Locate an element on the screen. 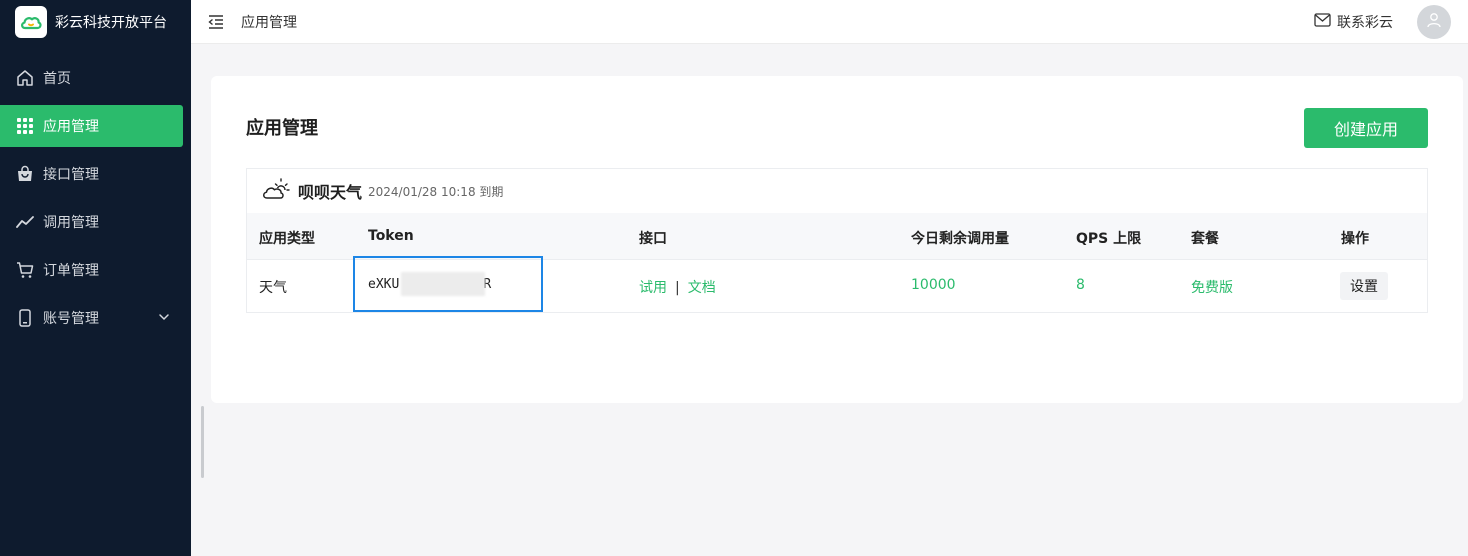 This screenshot has width=1468, height=556. sidebar-item-label: 调用管理 is located at coordinates (71, 223).